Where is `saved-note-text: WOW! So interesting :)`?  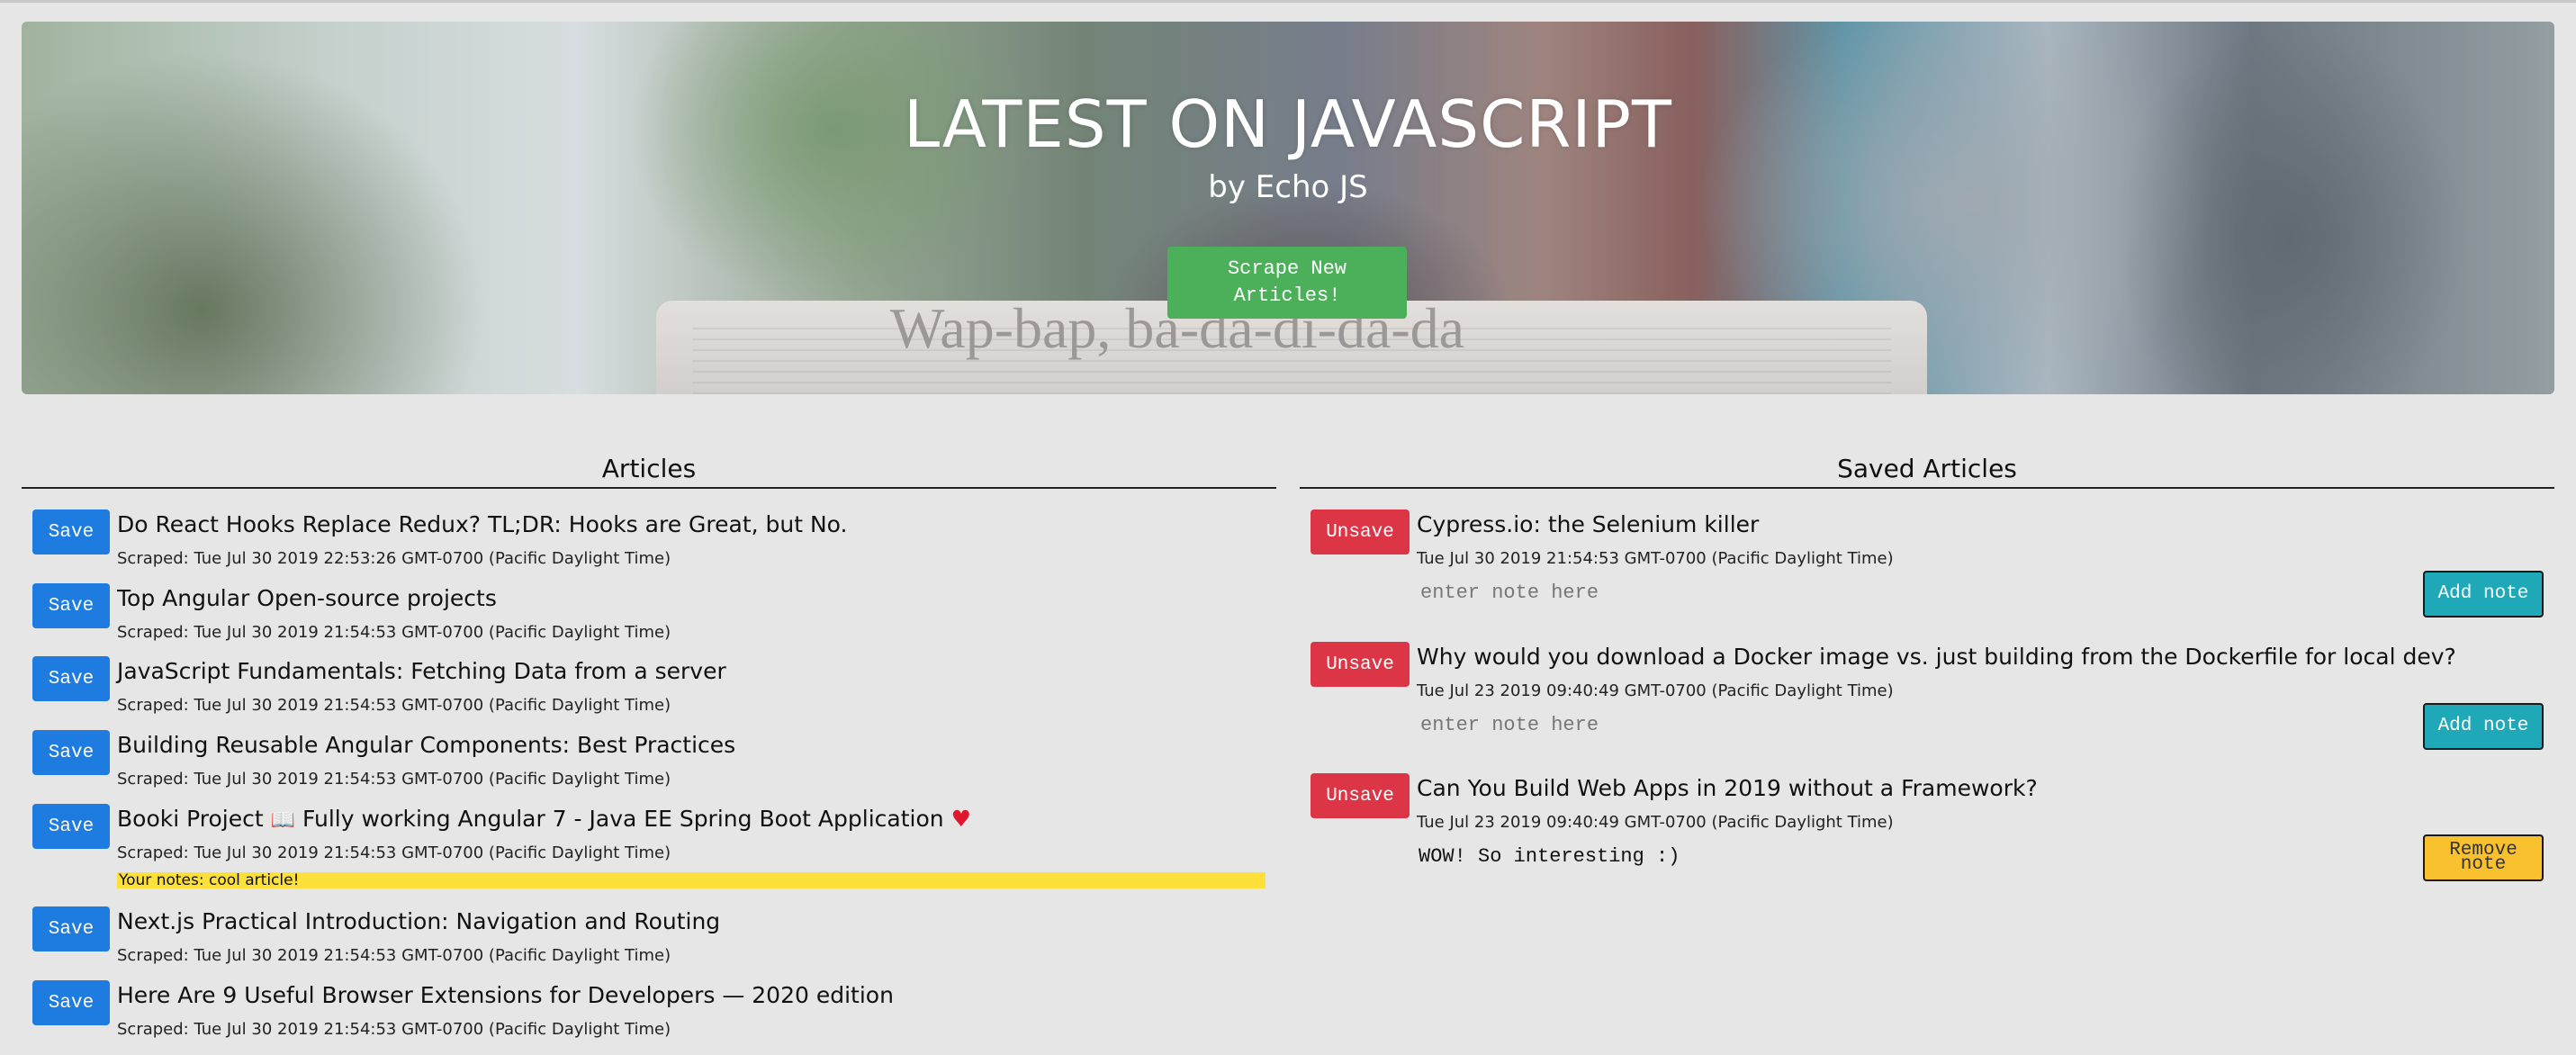 saved-note-text: WOW! So interesting :) is located at coordinates (1549, 856).